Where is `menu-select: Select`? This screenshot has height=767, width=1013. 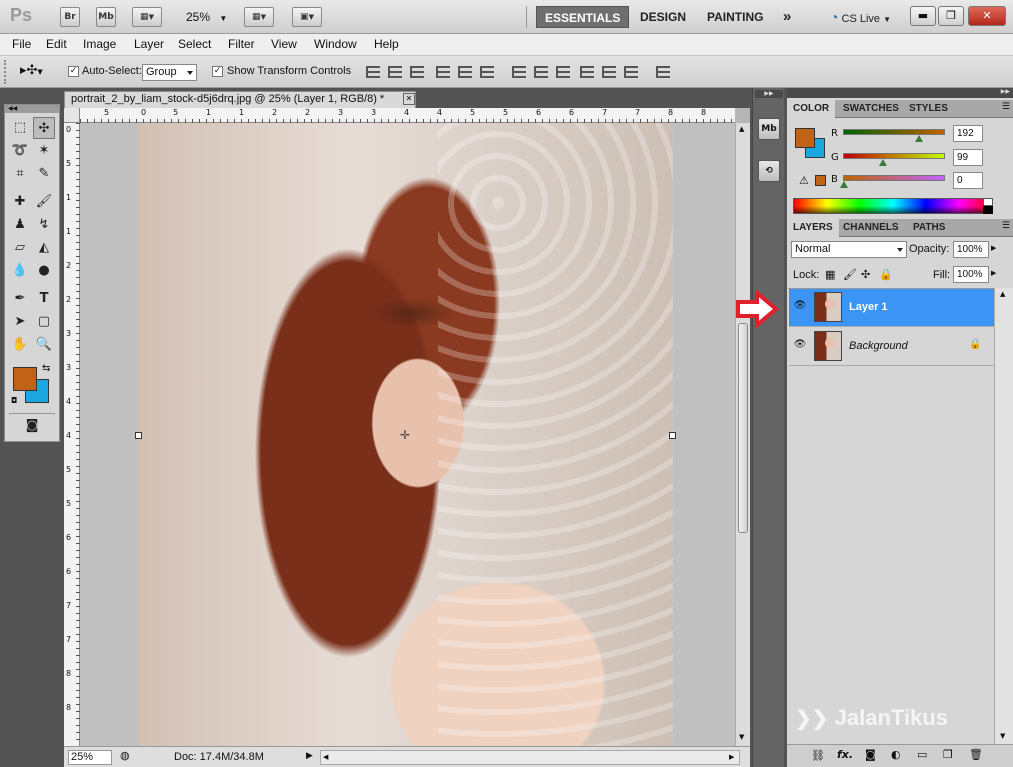 menu-select: Select is located at coordinates (194, 44).